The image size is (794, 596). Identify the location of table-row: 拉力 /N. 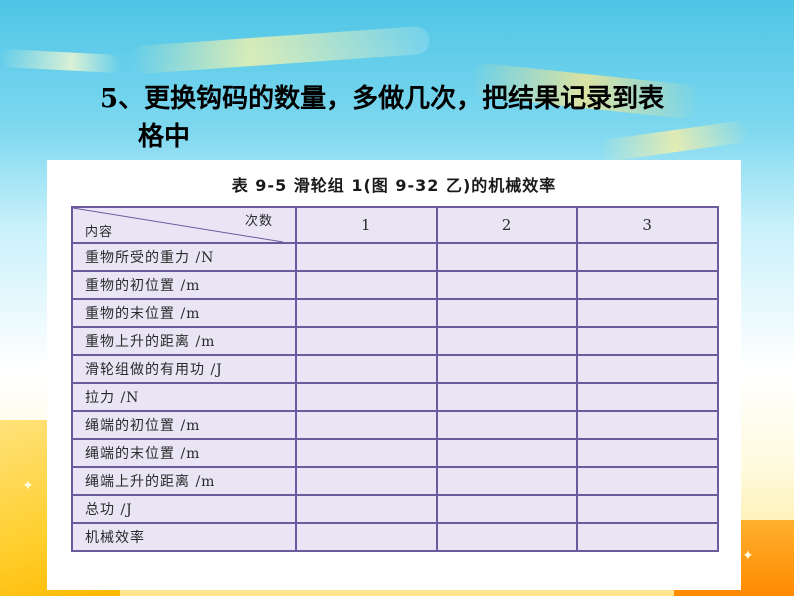
(395, 397).